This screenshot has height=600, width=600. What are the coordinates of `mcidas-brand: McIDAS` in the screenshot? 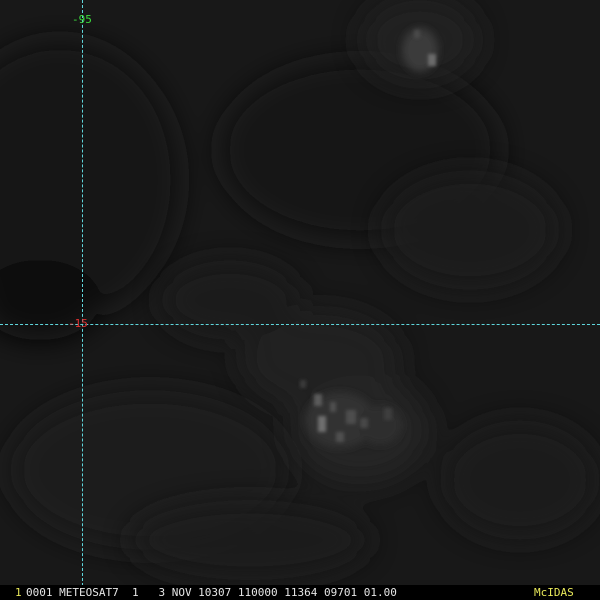 It's located at (554, 592).